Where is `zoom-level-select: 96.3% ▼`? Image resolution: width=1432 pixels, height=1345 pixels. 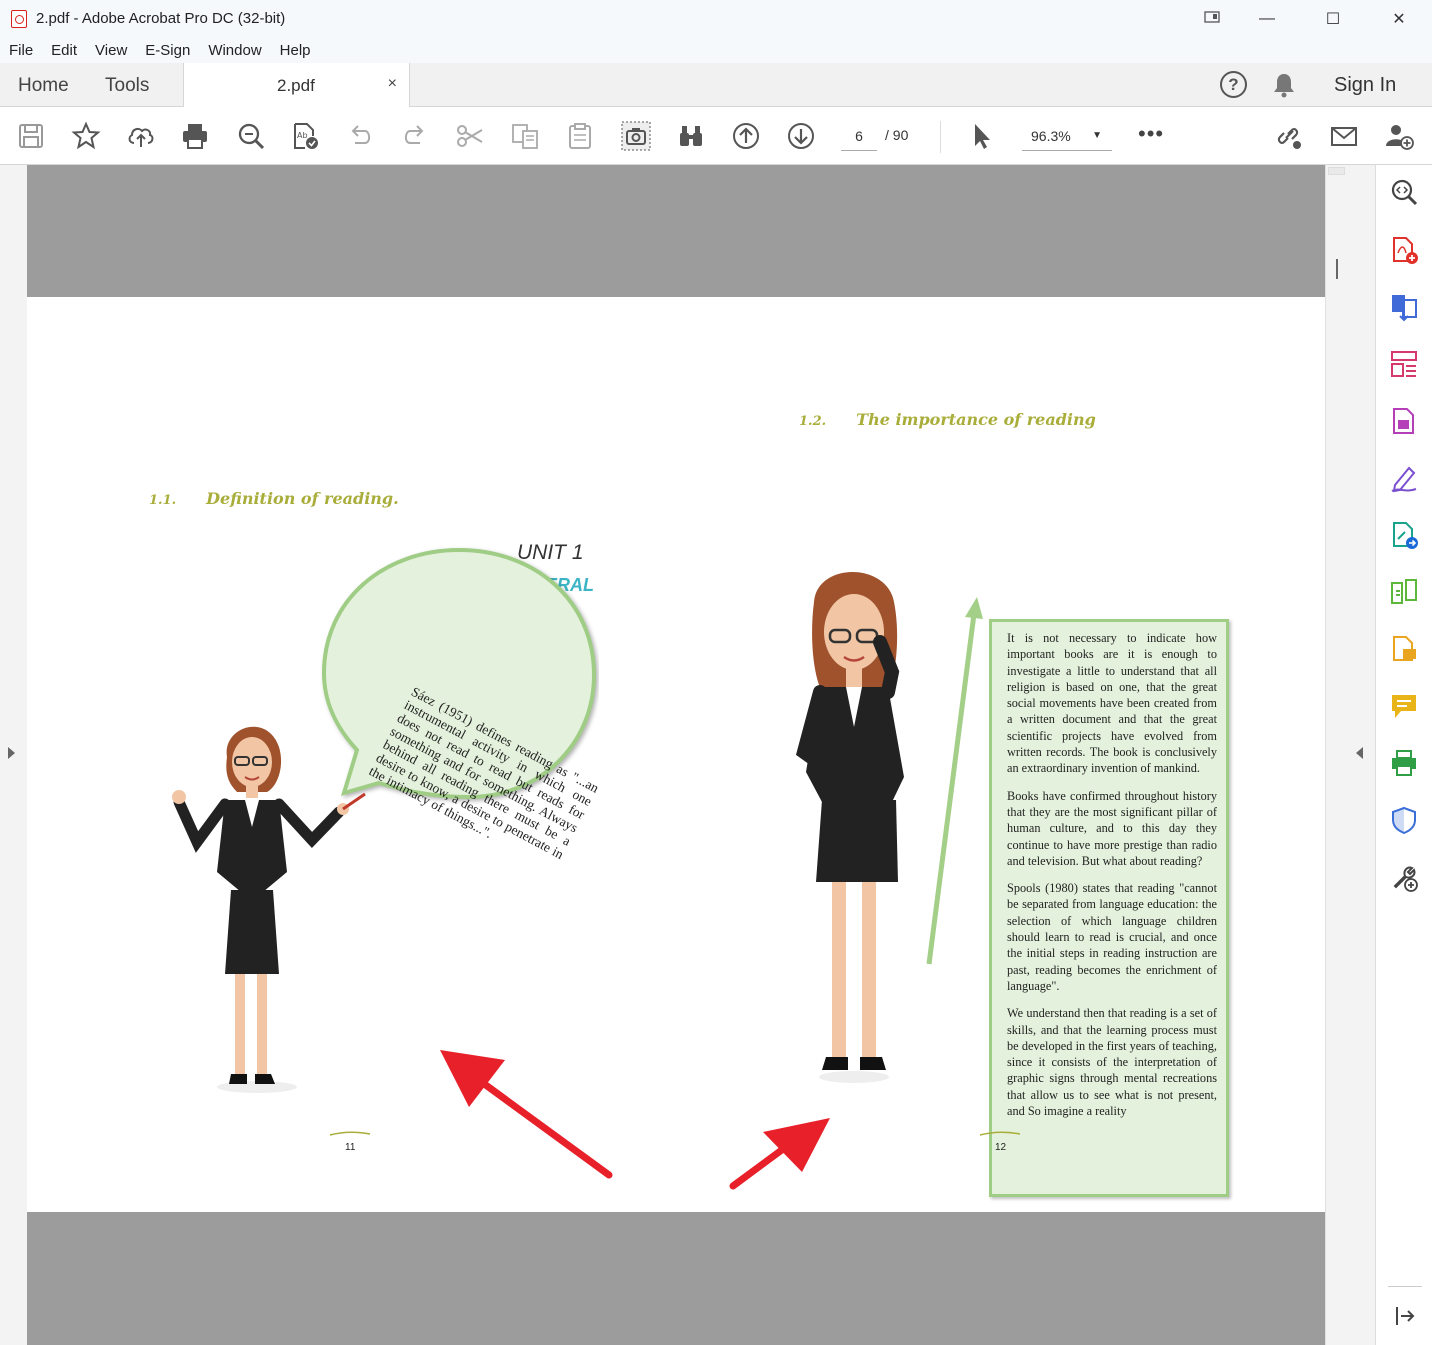 zoom-level-select: 96.3% ▼ is located at coordinates (1067, 136).